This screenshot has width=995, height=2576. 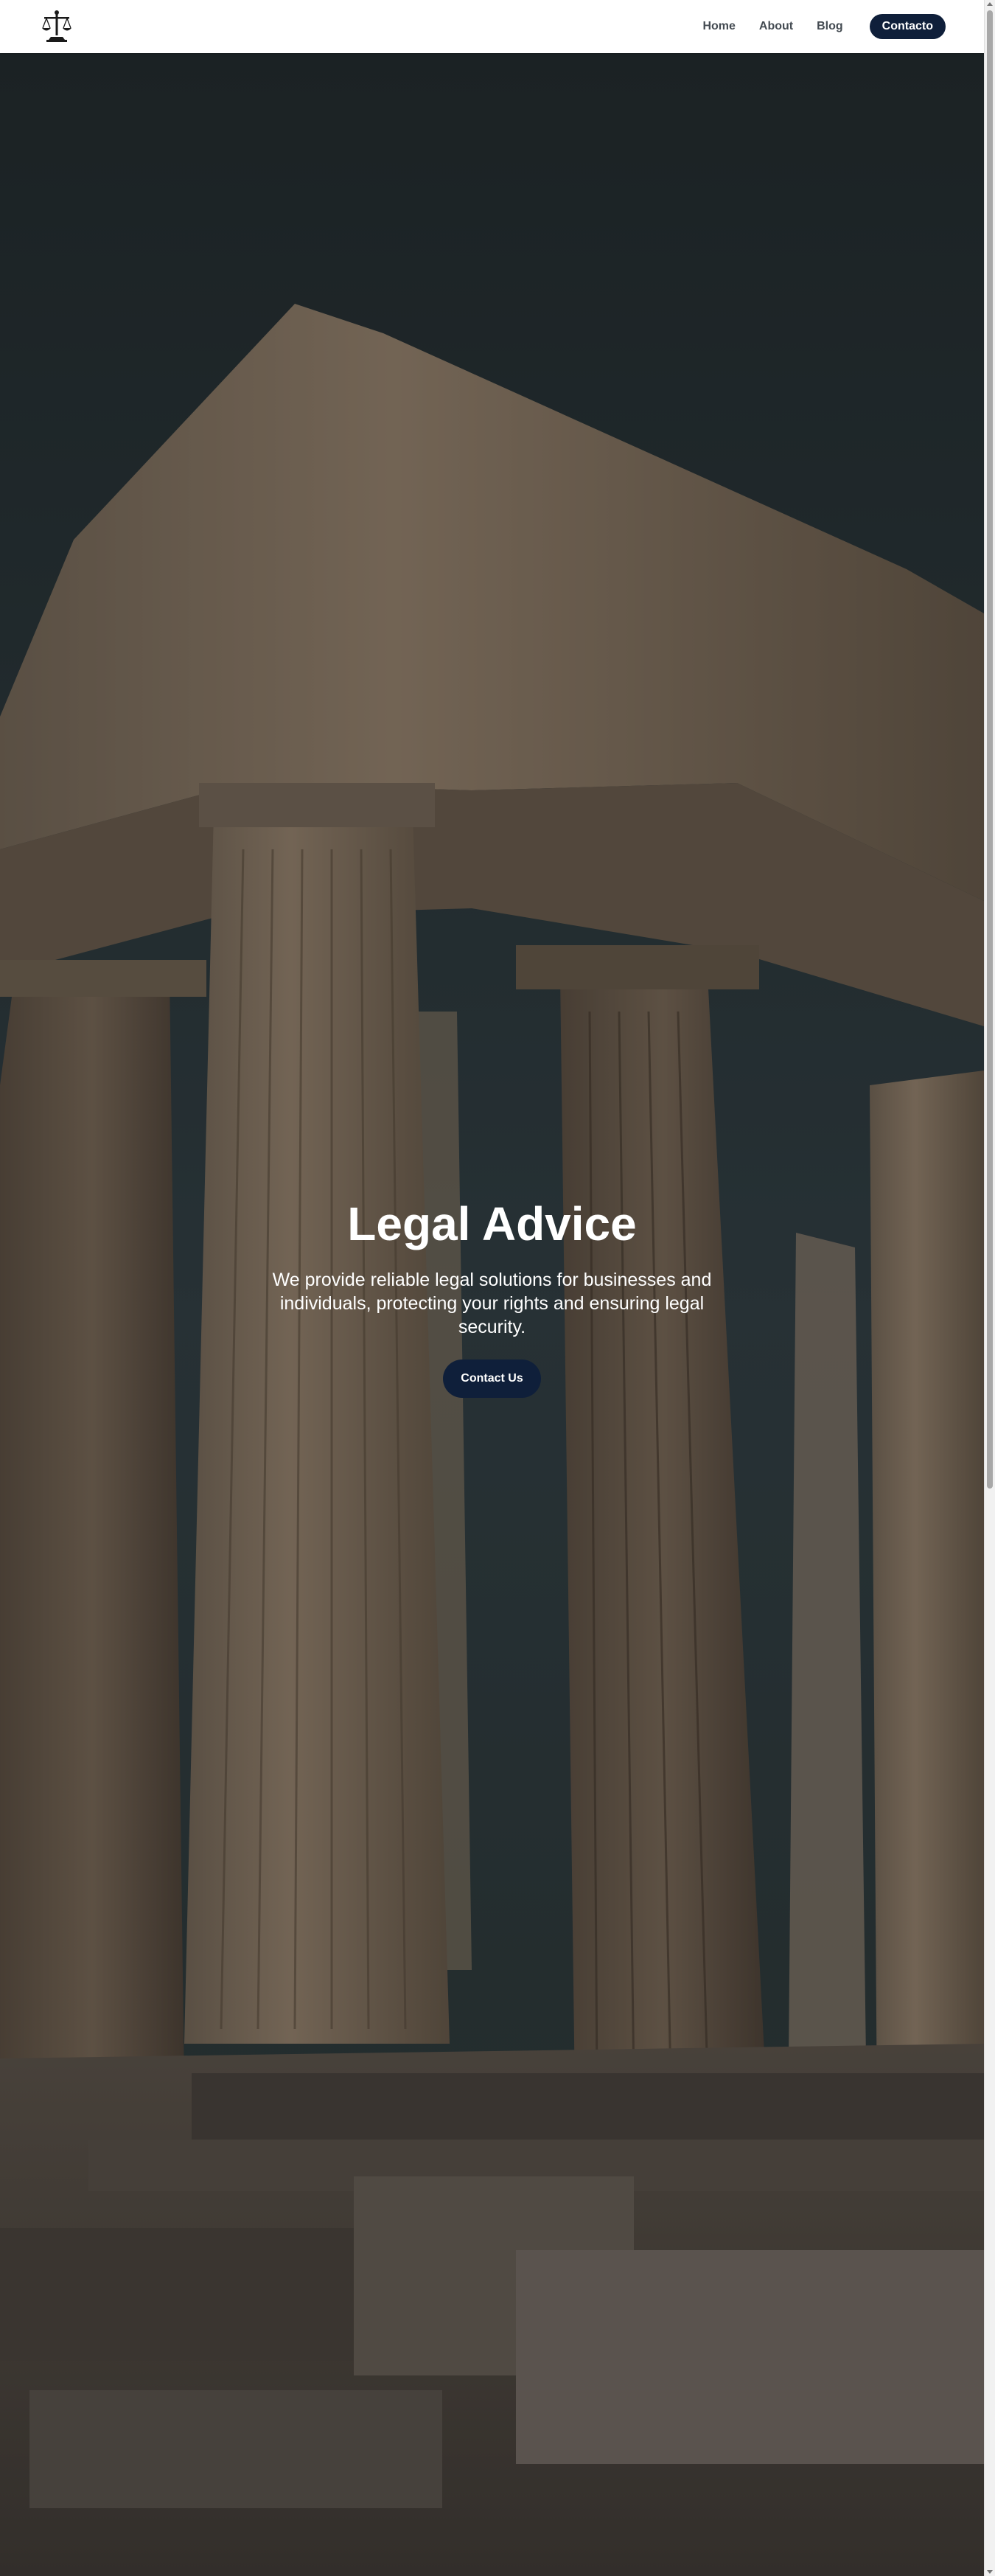 I want to click on hero-title: Legal Advice, so click(x=492, y=1224).